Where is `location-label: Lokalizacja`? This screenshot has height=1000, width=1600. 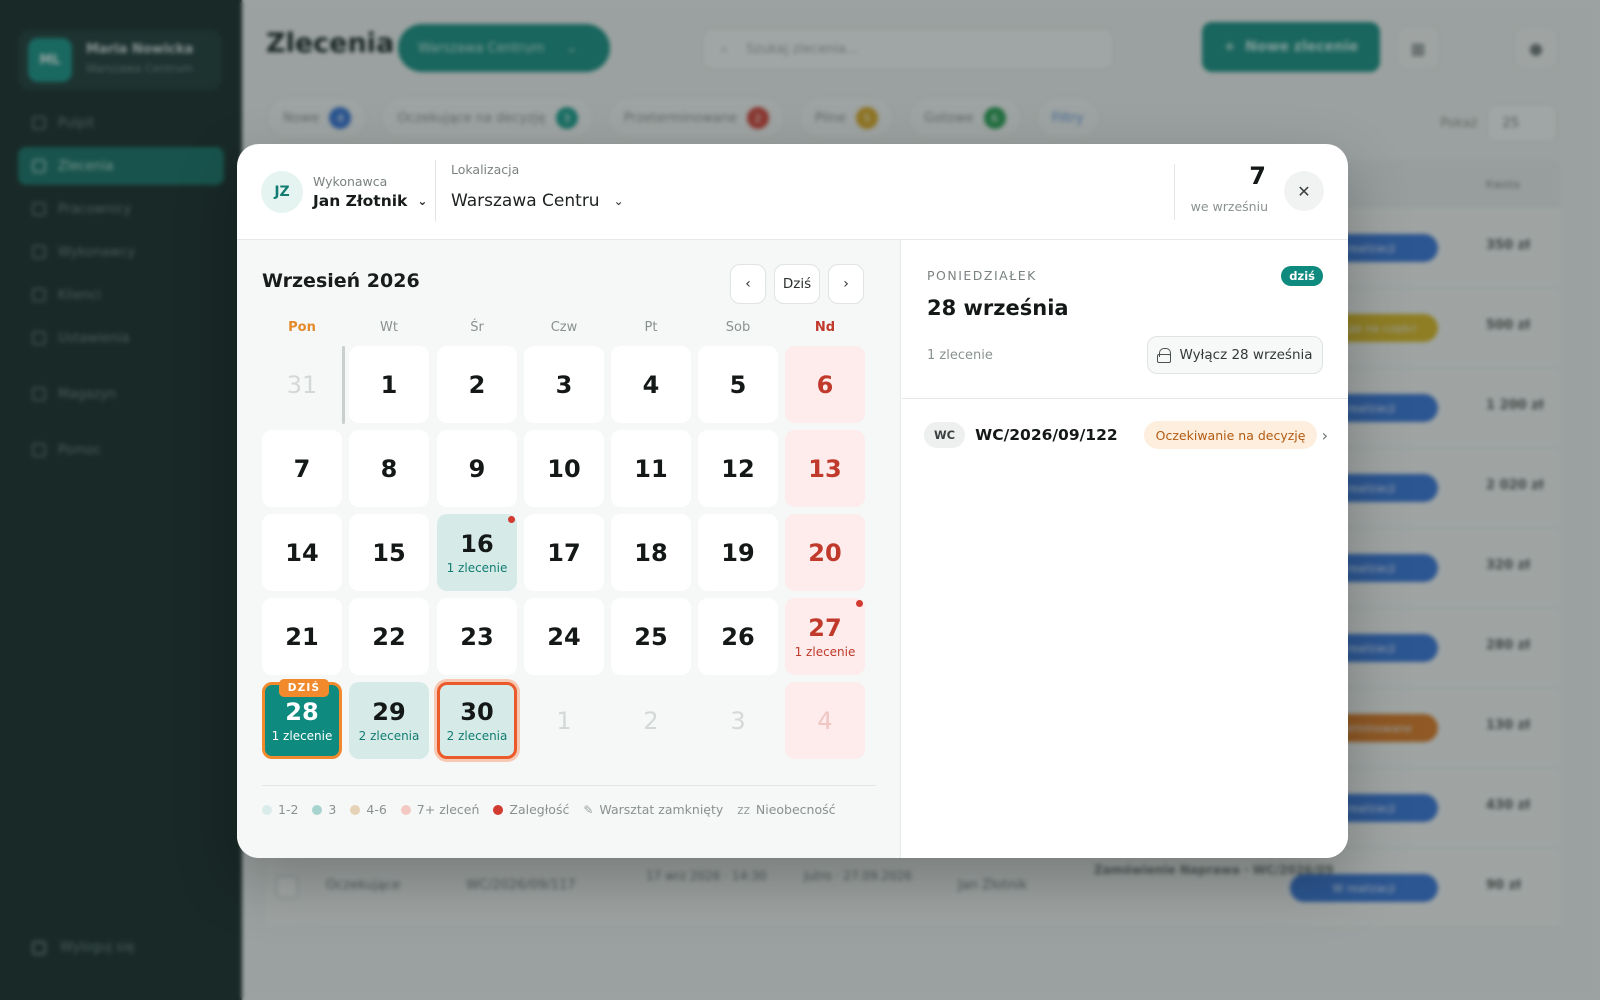
location-label: Lokalizacja is located at coordinates (485, 169).